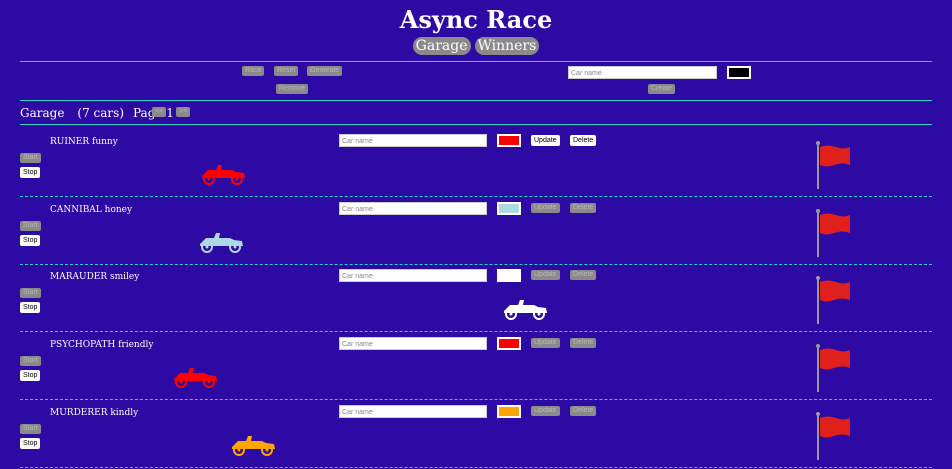 The width and height of the screenshot is (952, 469). Describe the element at coordinates (183, 112) in the screenshot. I see `next-page-button: >>` at that location.